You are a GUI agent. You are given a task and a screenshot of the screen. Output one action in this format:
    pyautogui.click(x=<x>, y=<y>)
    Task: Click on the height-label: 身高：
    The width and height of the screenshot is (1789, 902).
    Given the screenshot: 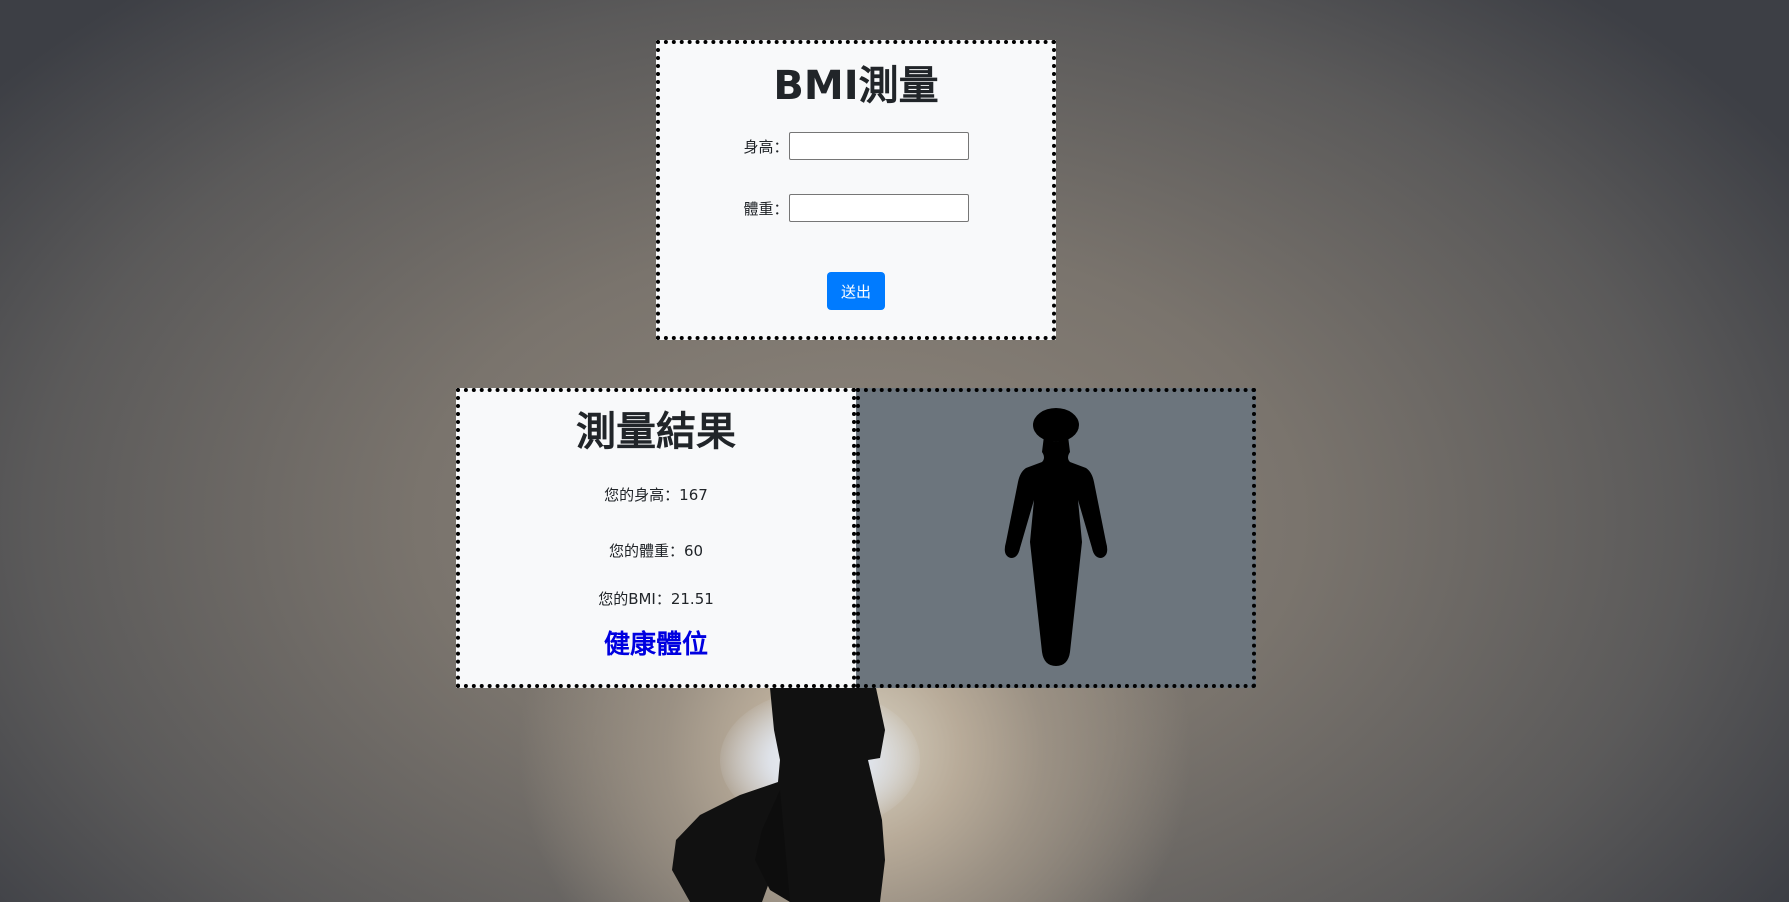 What is the action you would take?
    pyautogui.click(x=766, y=146)
    